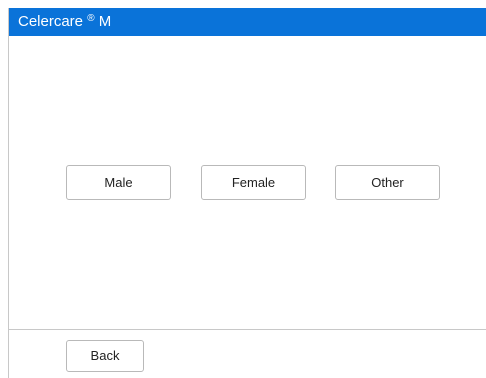 This screenshot has height=378, width=486. Describe the element at coordinates (105, 356) in the screenshot. I see `back-button: Back` at that location.